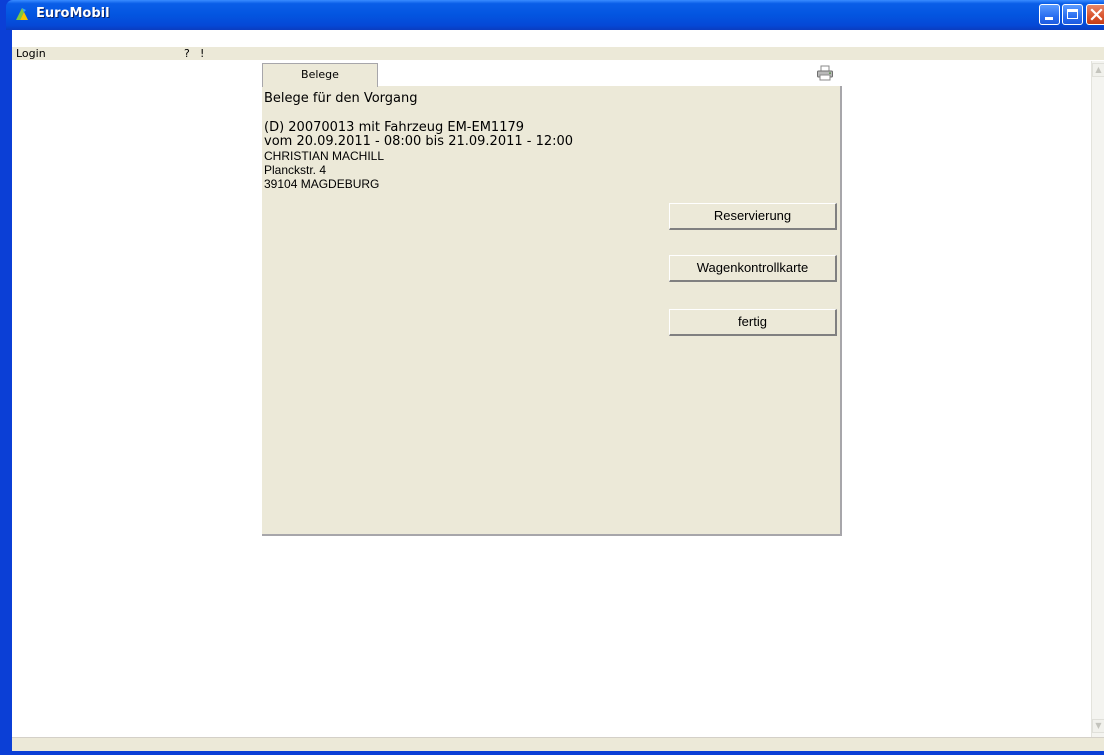 This screenshot has height=755, width=1104. Describe the element at coordinates (558, 53) in the screenshot. I see `menu-bar: Login ? !` at that location.